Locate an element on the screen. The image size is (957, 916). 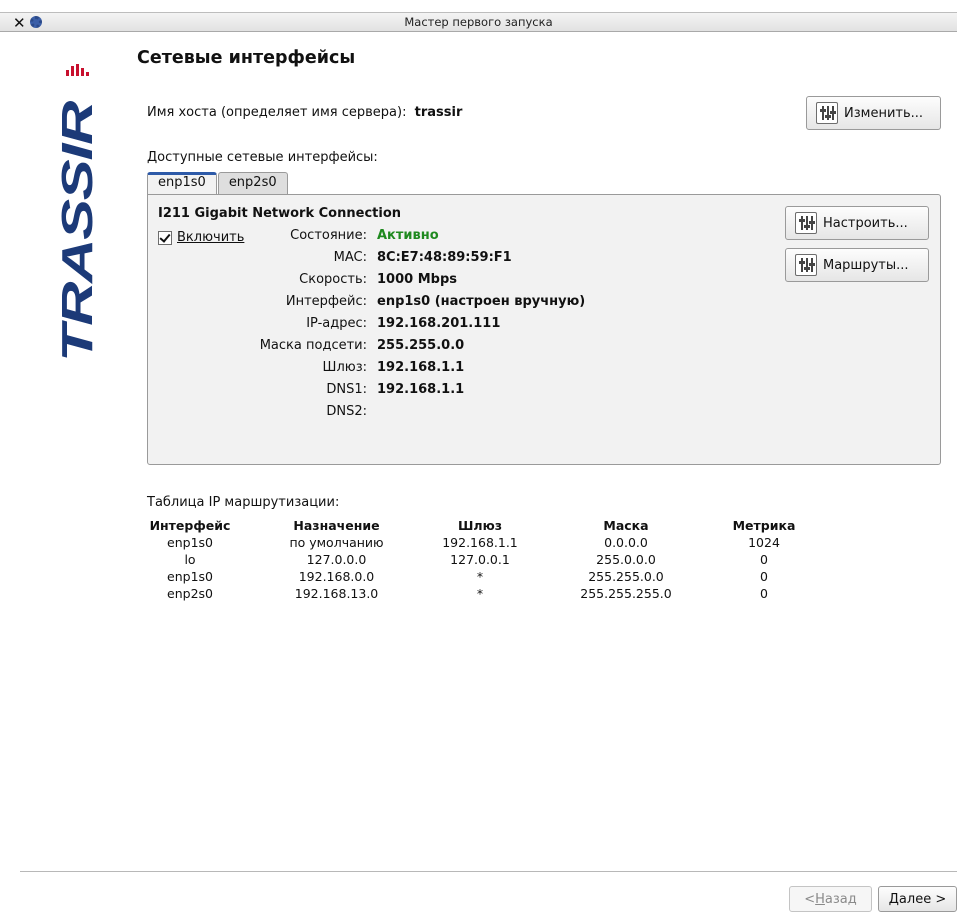
tab-enp1s0: enp1s0 is located at coordinates (182, 183).